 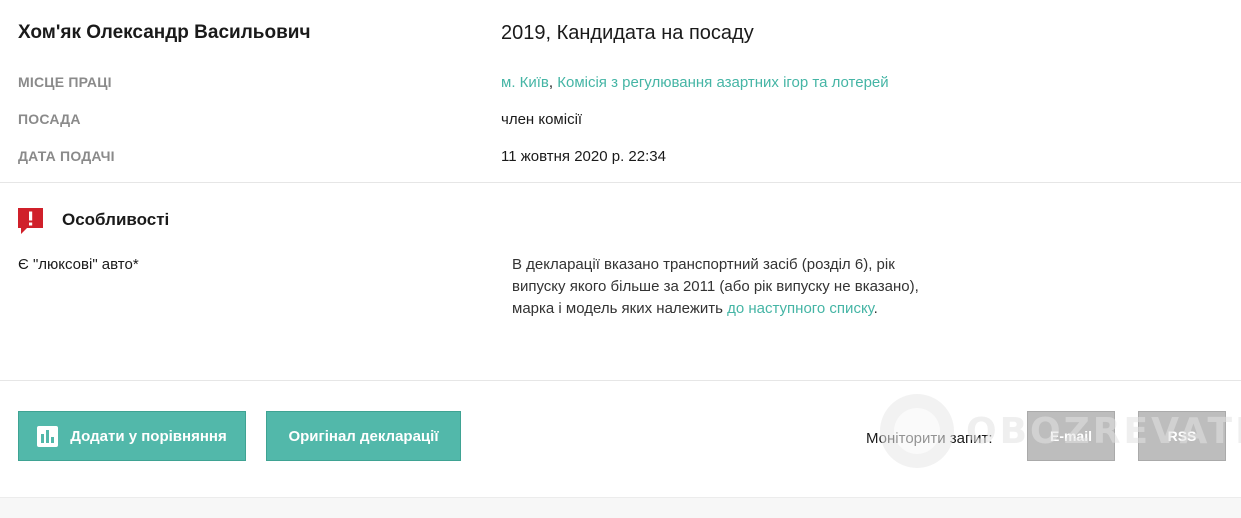 I want to click on rss-subscribe-button: RSS, so click(x=1182, y=436).